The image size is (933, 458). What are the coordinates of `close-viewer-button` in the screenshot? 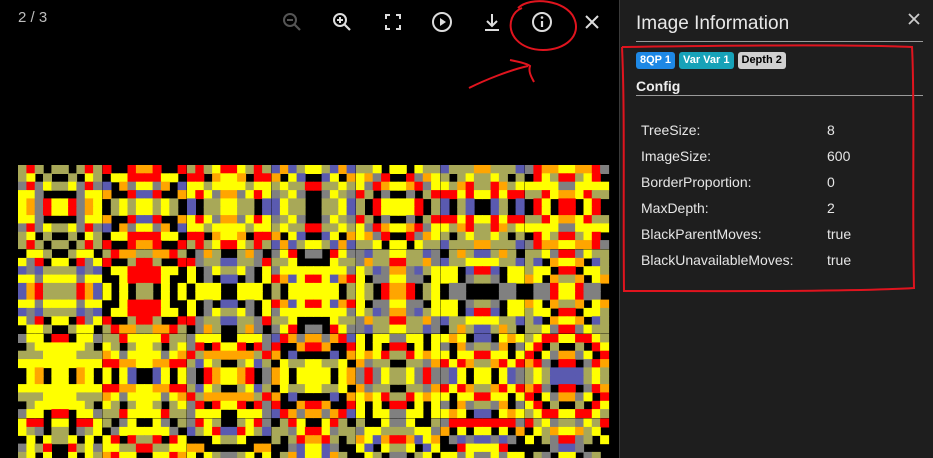 It's located at (592, 22).